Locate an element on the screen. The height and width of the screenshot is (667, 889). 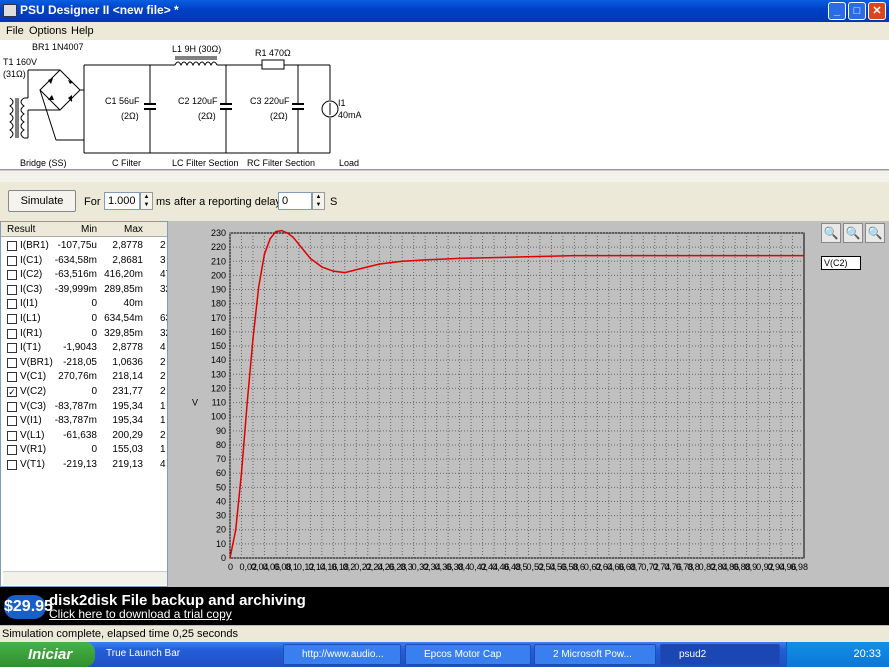
duration-input: 1.000 is located at coordinates (122, 201).